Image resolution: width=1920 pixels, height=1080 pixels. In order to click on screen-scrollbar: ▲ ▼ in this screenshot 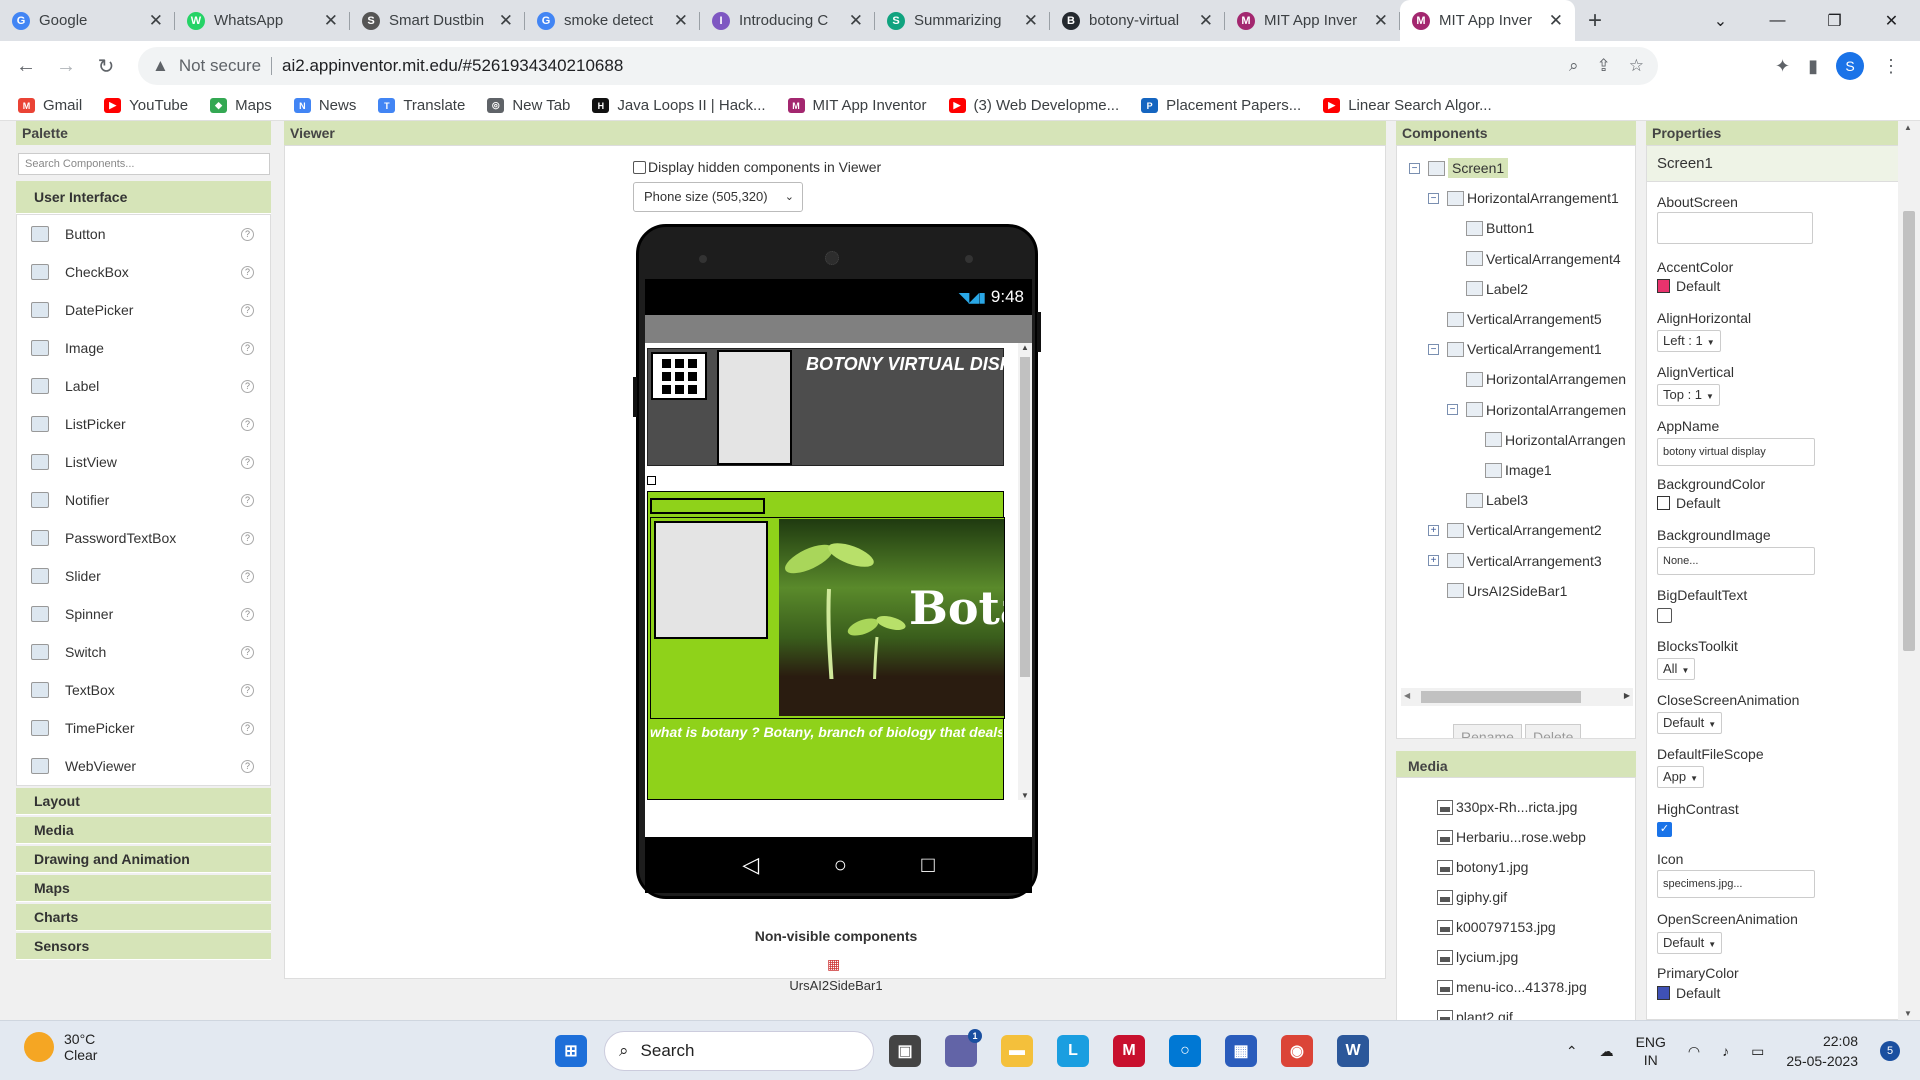, I will do `click(1025, 571)`.